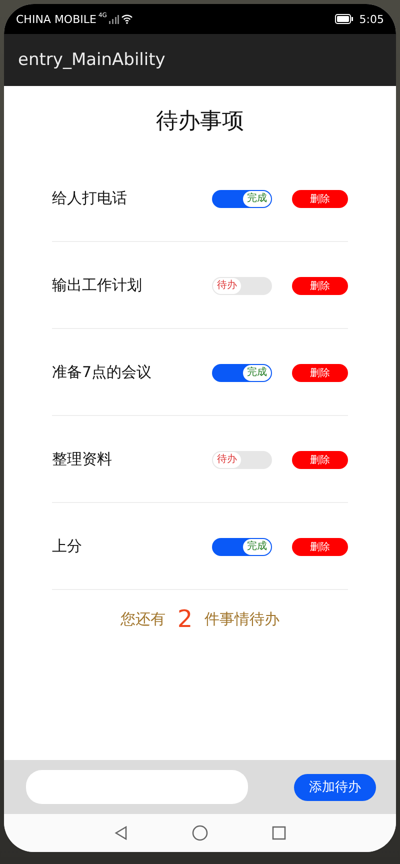 This screenshot has height=864, width=400. Describe the element at coordinates (344, 19) in the screenshot. I see `battery-icon` at that location.